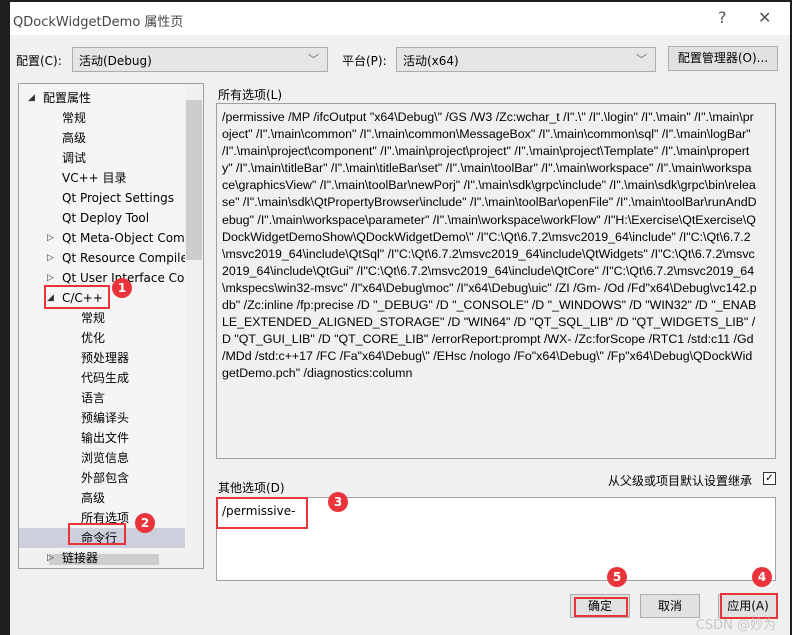 This screenshot has width=792, height=635. I want to click on window-title: QDockWidgetDemo 属性页, so click(98, 22).